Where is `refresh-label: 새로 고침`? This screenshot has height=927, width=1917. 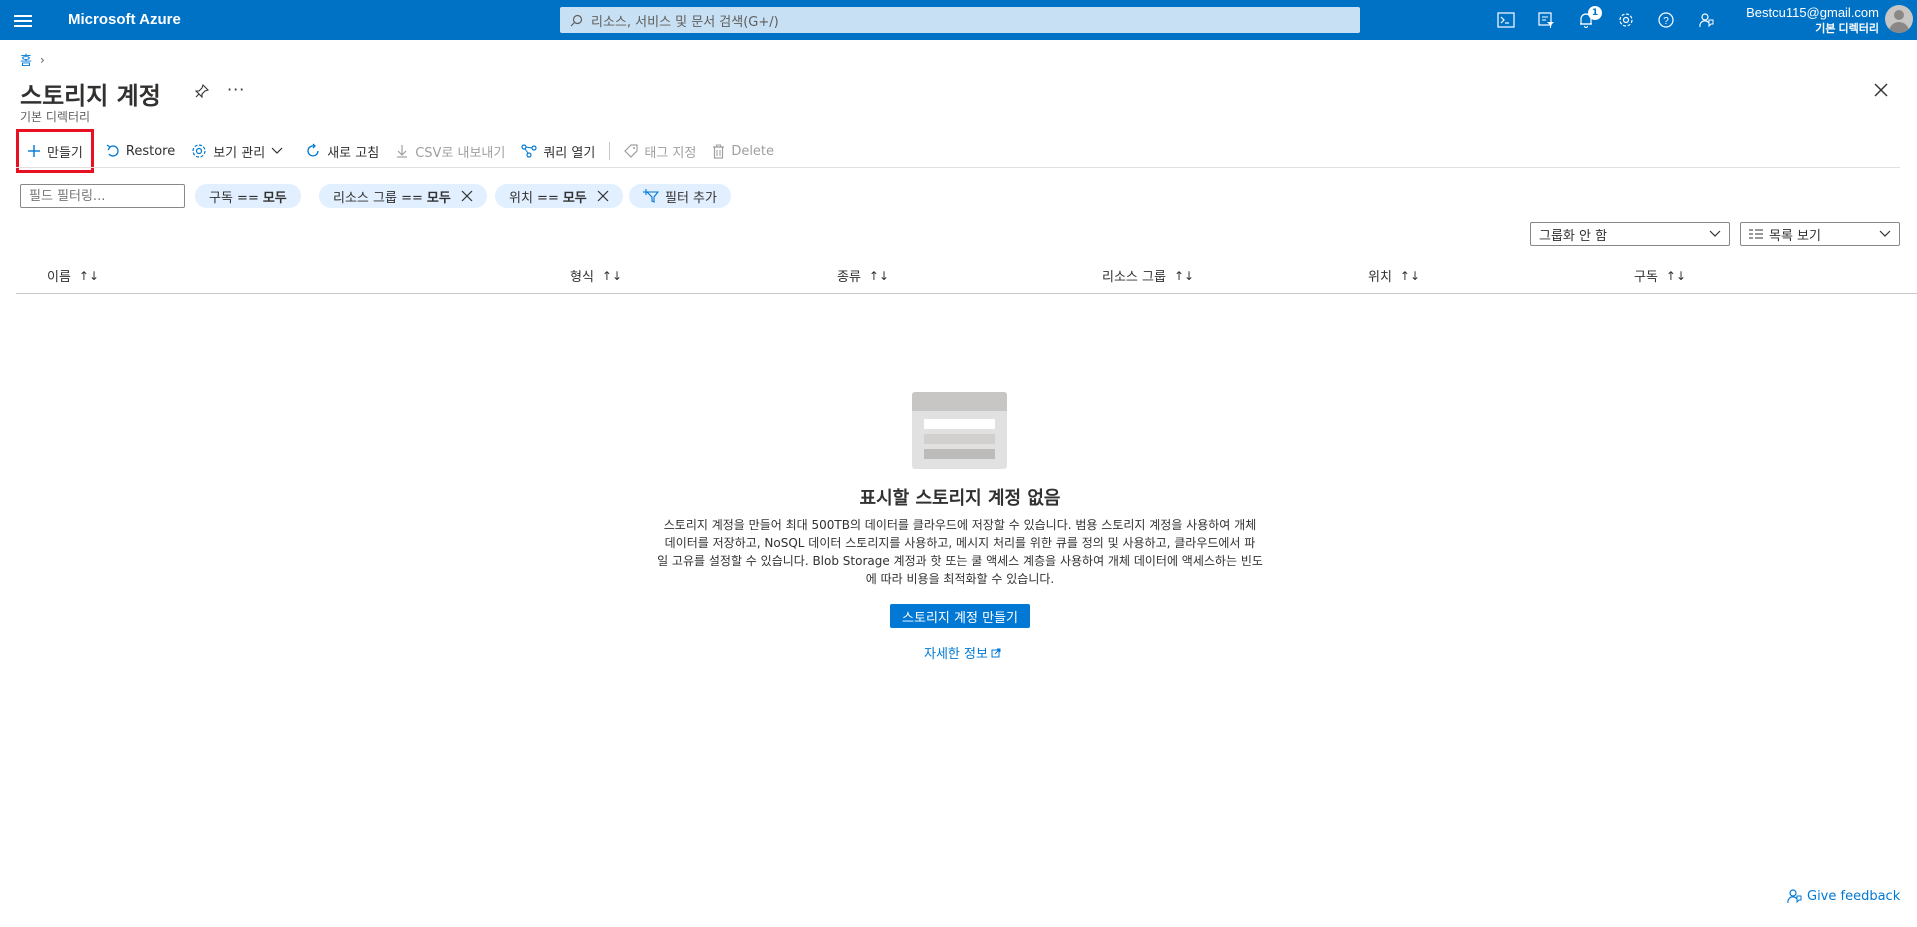 refresh-label: 새로 고침 is located at coordinates (353, 153).